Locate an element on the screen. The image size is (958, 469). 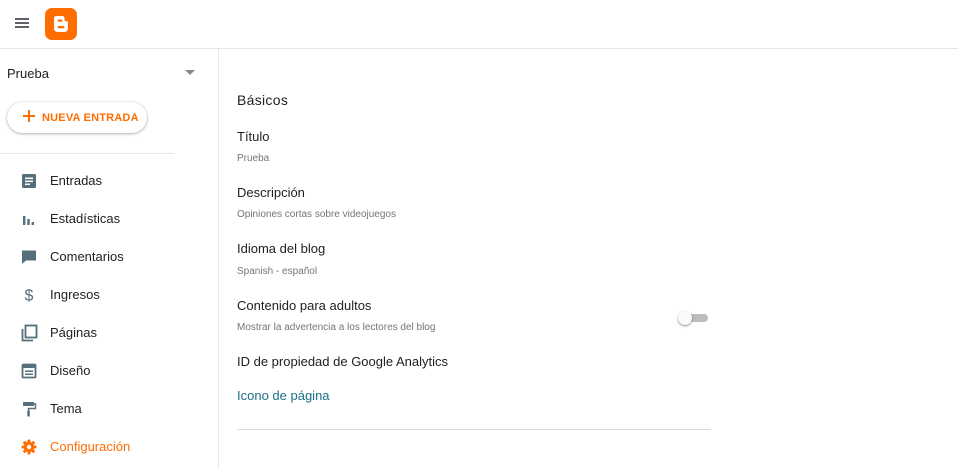
sidebar-item-label: Comentarios is located at coordinates (87, 256).